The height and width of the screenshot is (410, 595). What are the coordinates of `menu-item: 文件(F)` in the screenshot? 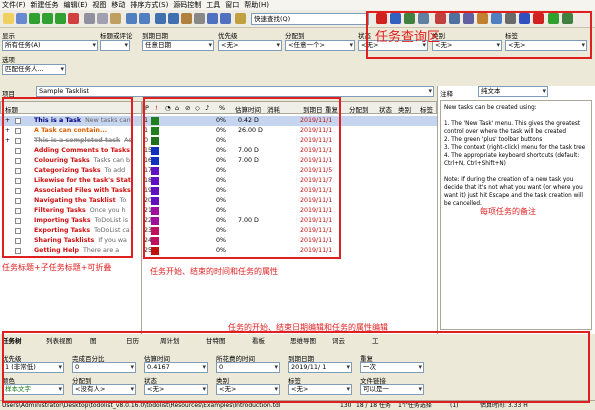 It's located at (14, 5).